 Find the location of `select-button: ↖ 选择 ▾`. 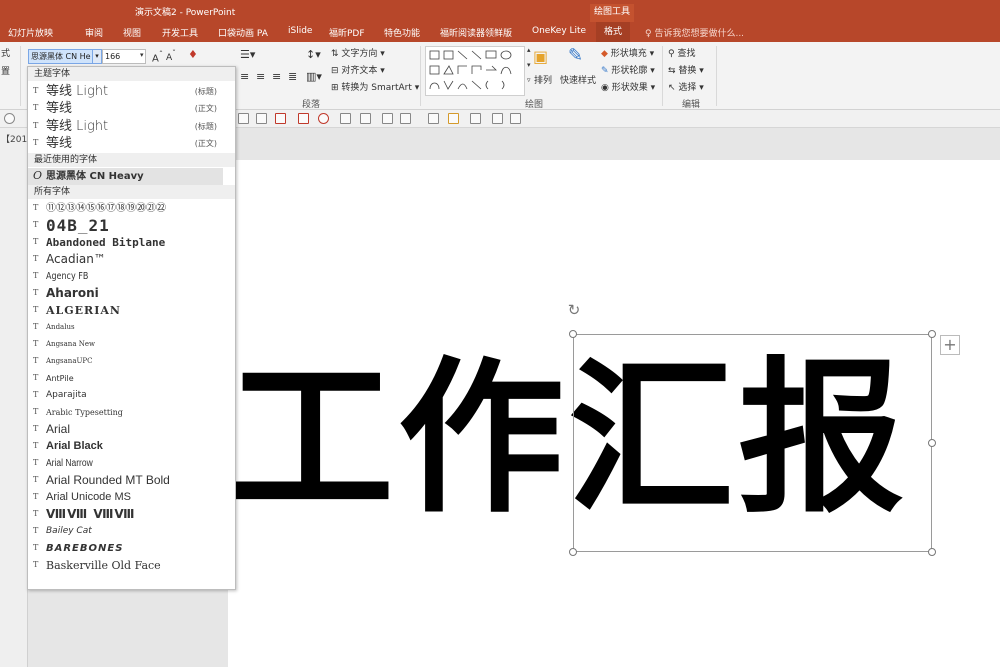

select-button: ↖ 选择 ▾ is located at coordinates (686, 86).